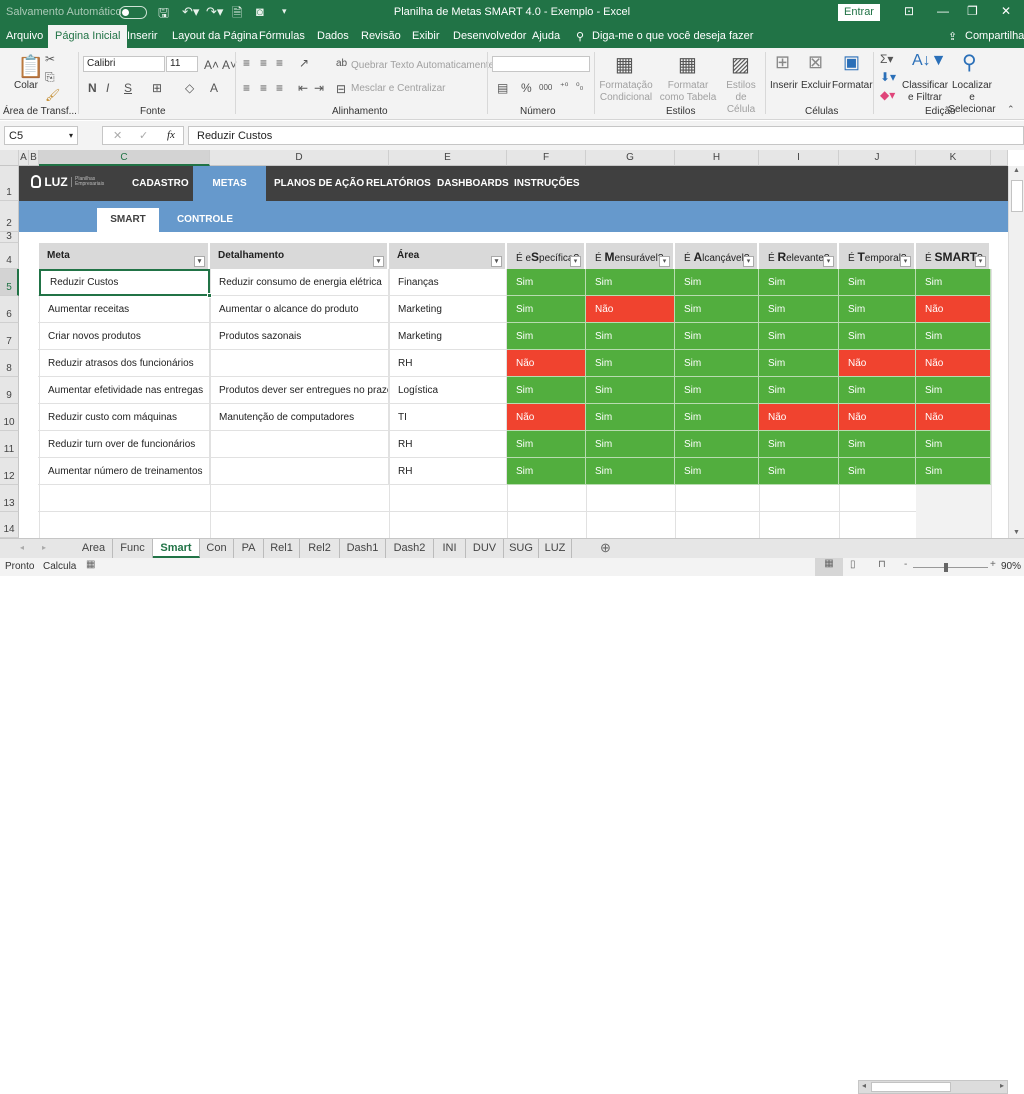 This screenshot has height=1094, width=1024. I want to click on subnav-smart: SMART, so click(128, 220).